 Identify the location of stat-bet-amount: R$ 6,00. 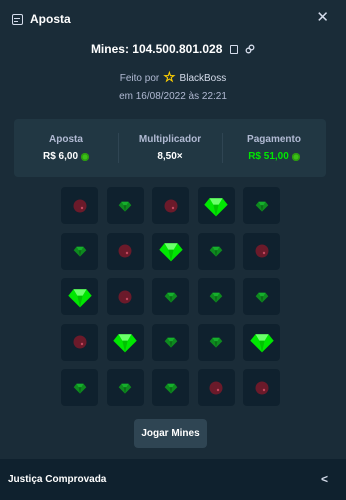
(60, 156).